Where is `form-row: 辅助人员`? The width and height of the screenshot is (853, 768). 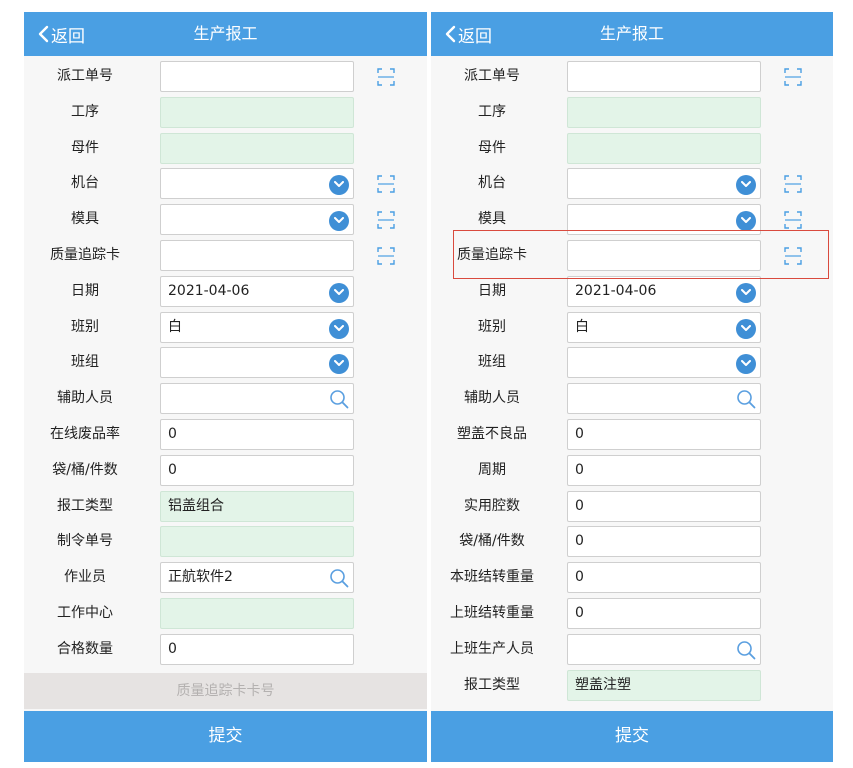
form-row: 辅助人员 is located at coordinates (225, 401).